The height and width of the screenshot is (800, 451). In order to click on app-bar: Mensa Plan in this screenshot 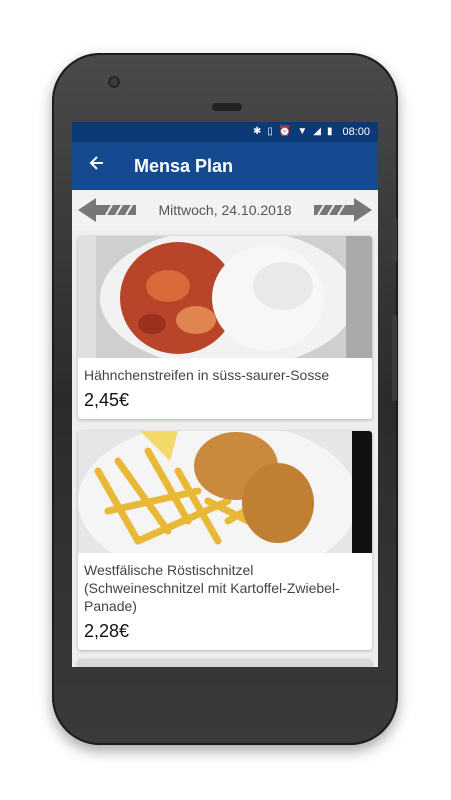, I will do `click(225, 166)`.